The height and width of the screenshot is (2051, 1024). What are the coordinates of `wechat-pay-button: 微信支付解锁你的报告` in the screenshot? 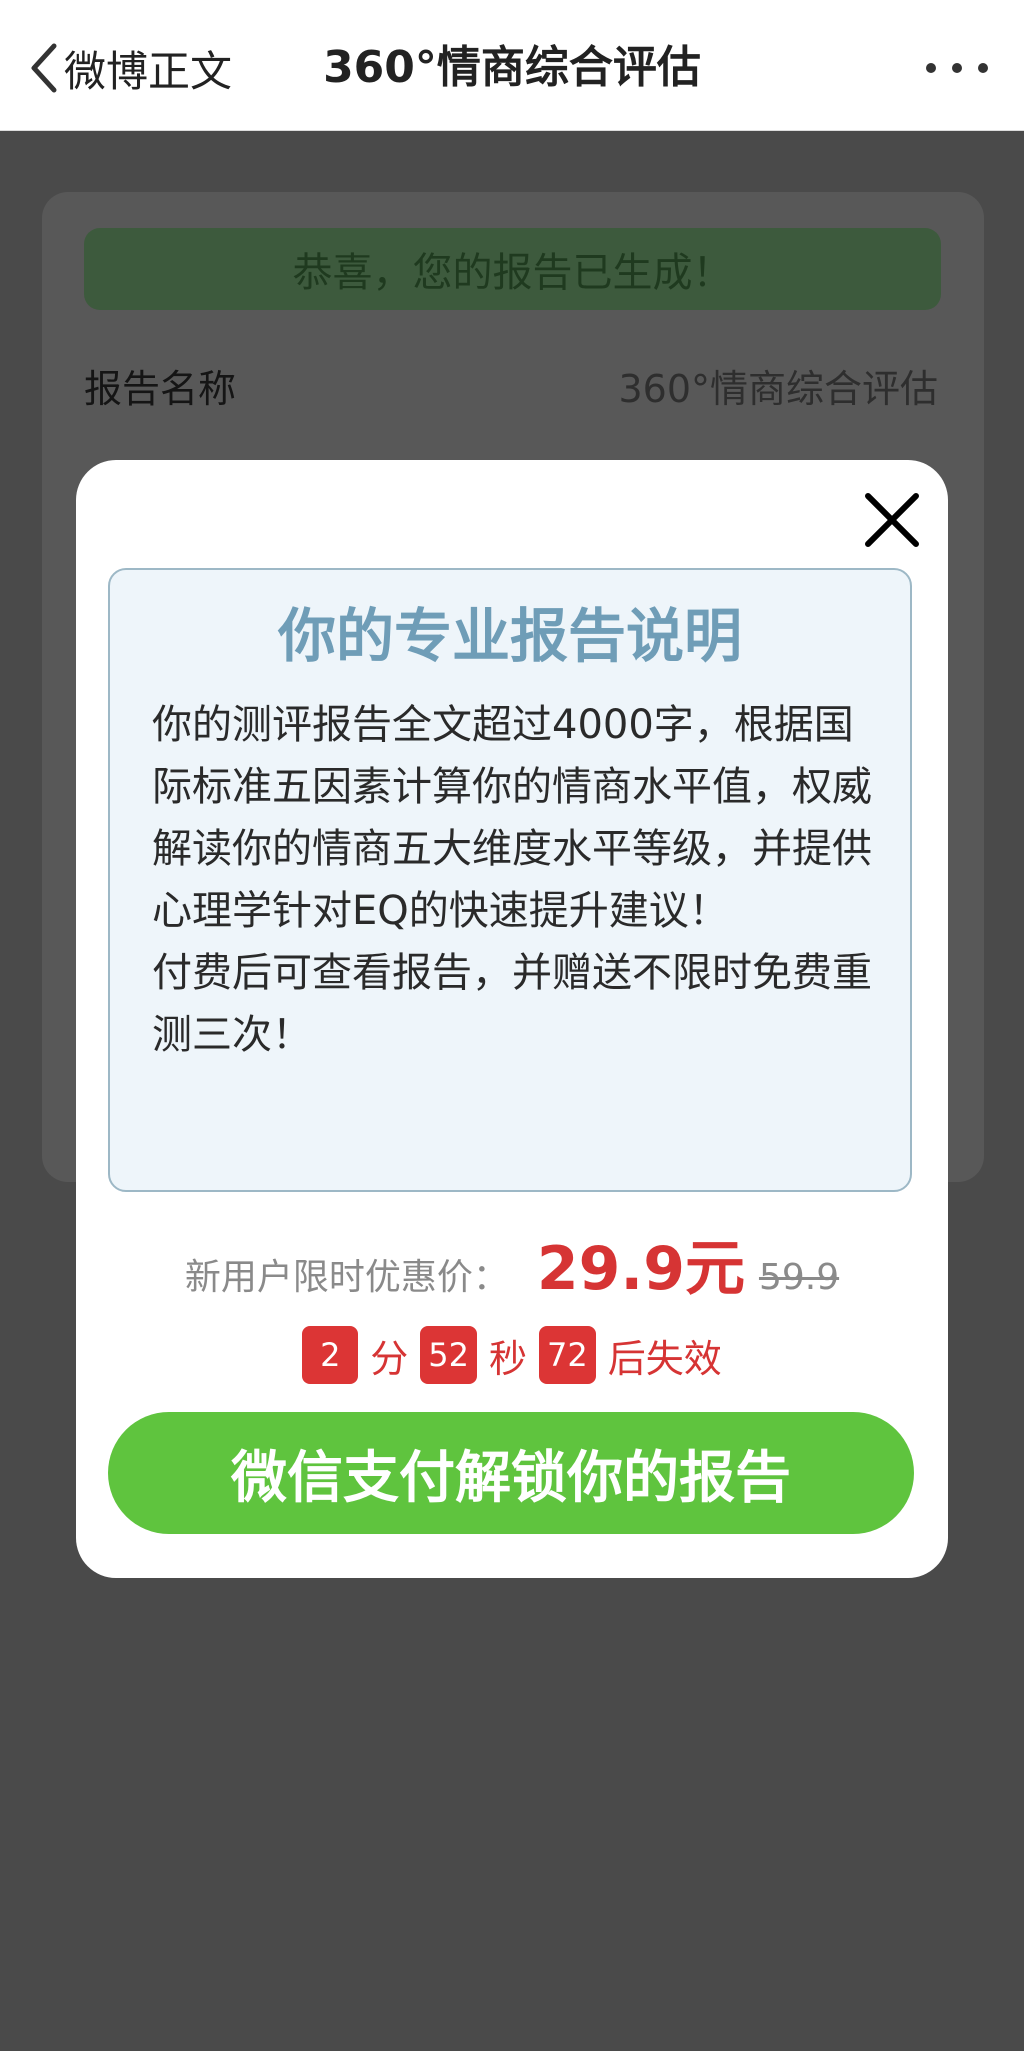 It's located at (511, 1473).